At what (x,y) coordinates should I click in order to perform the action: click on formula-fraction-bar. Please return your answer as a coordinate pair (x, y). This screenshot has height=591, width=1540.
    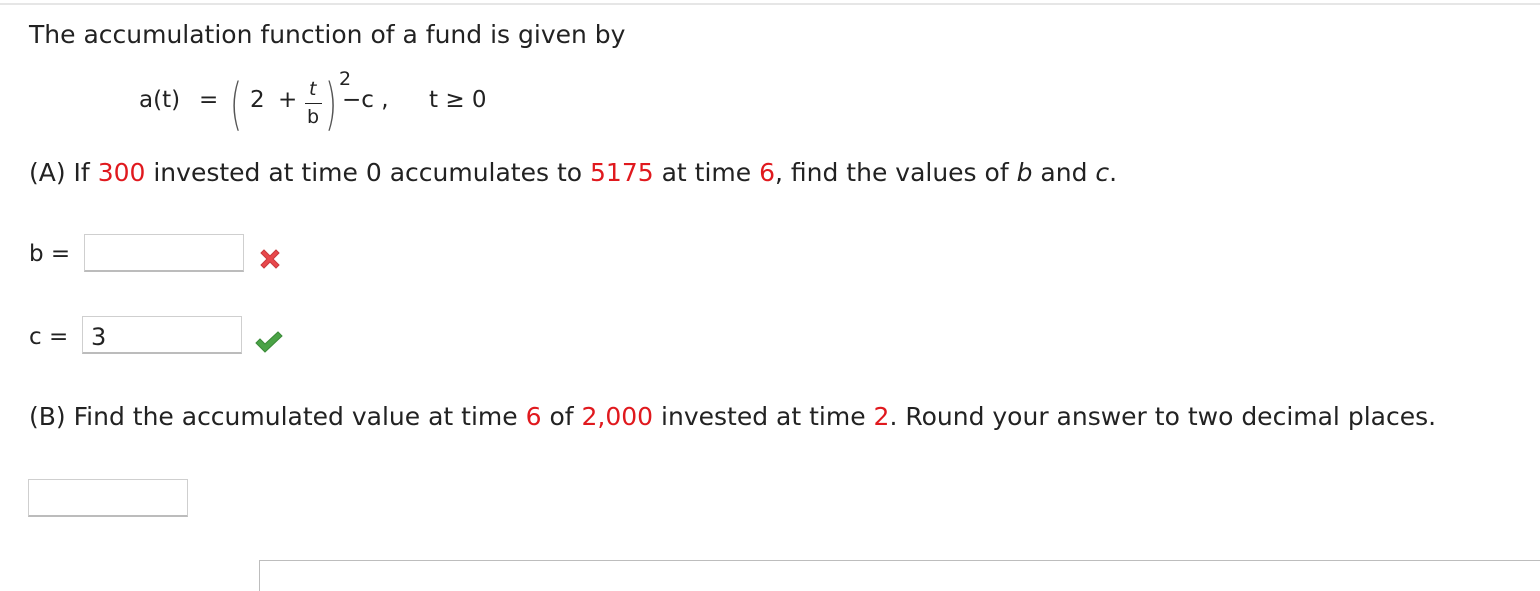
    Looking at the image, I should click on (313, 103).